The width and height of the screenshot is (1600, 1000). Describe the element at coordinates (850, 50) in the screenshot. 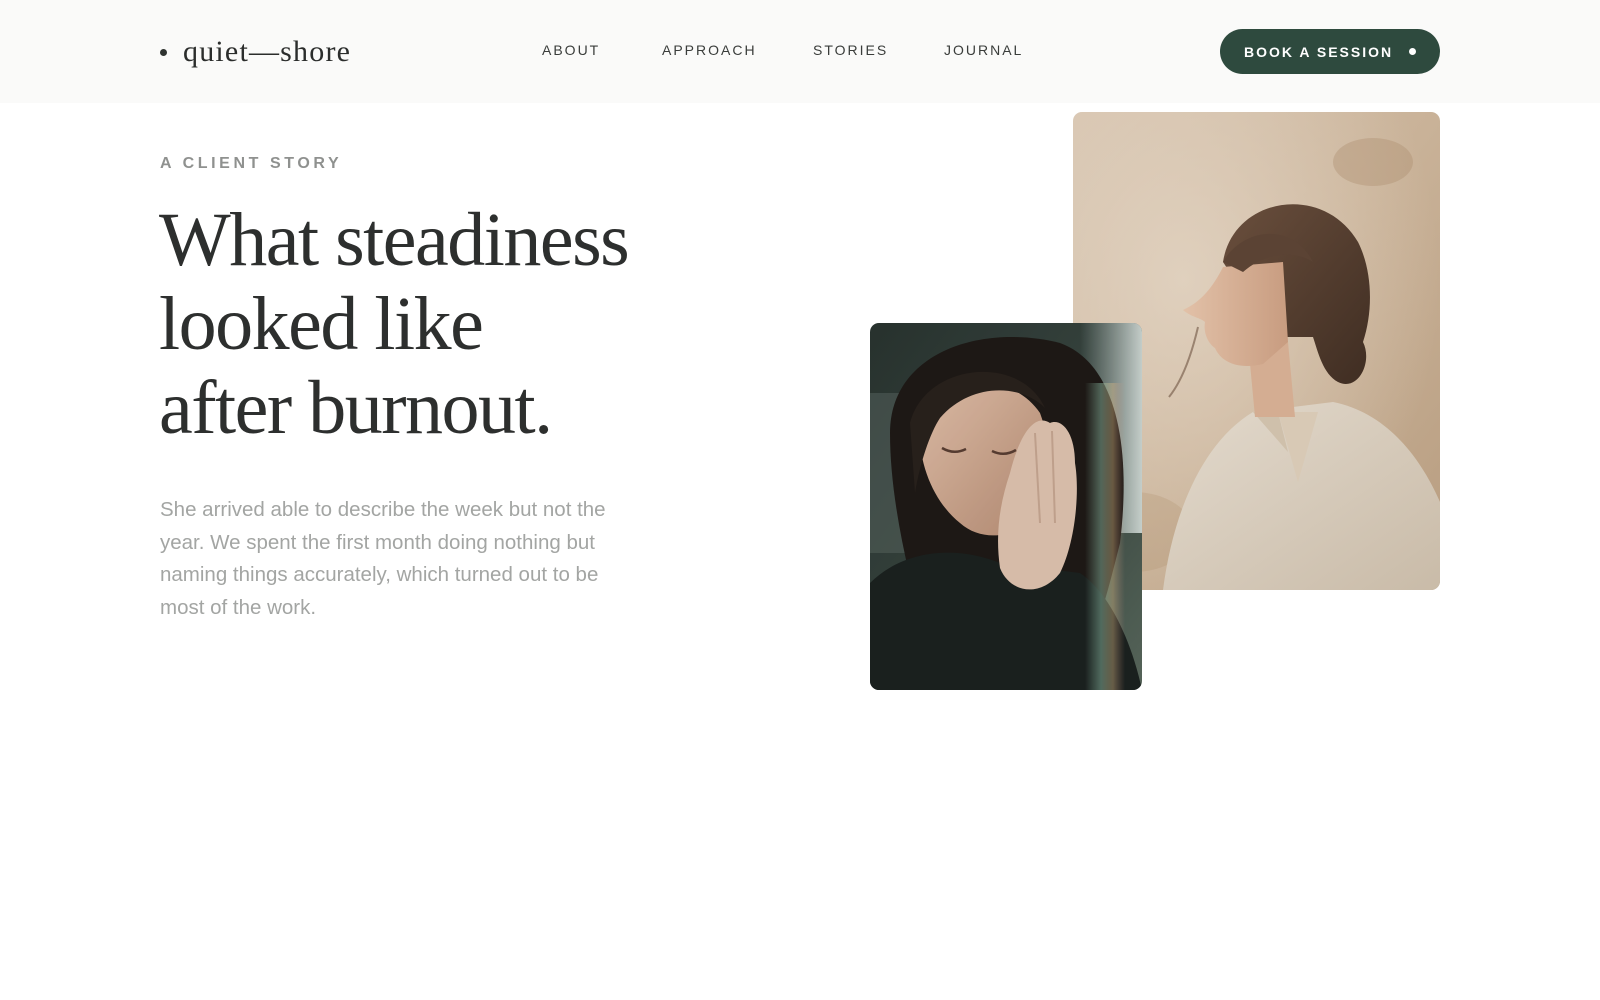

I see `nav-link-stories: STORIES` at that location.